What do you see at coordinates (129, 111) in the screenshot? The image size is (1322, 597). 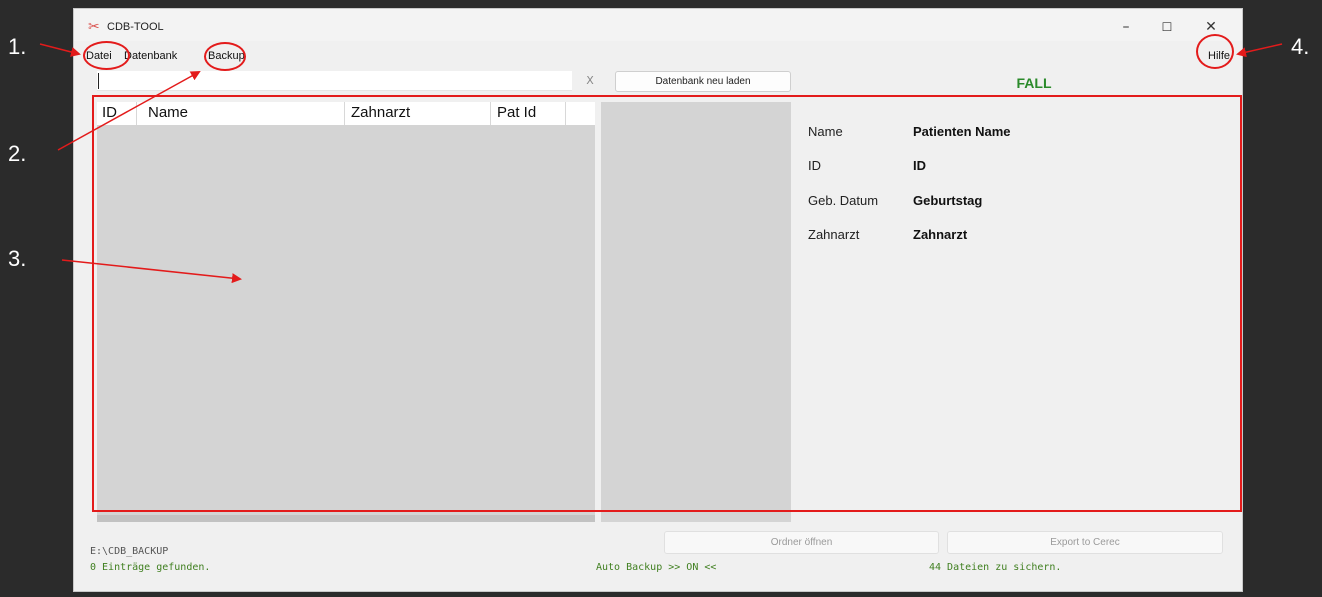 I see `arrow-to-backup` at bounding box center [129, 111].